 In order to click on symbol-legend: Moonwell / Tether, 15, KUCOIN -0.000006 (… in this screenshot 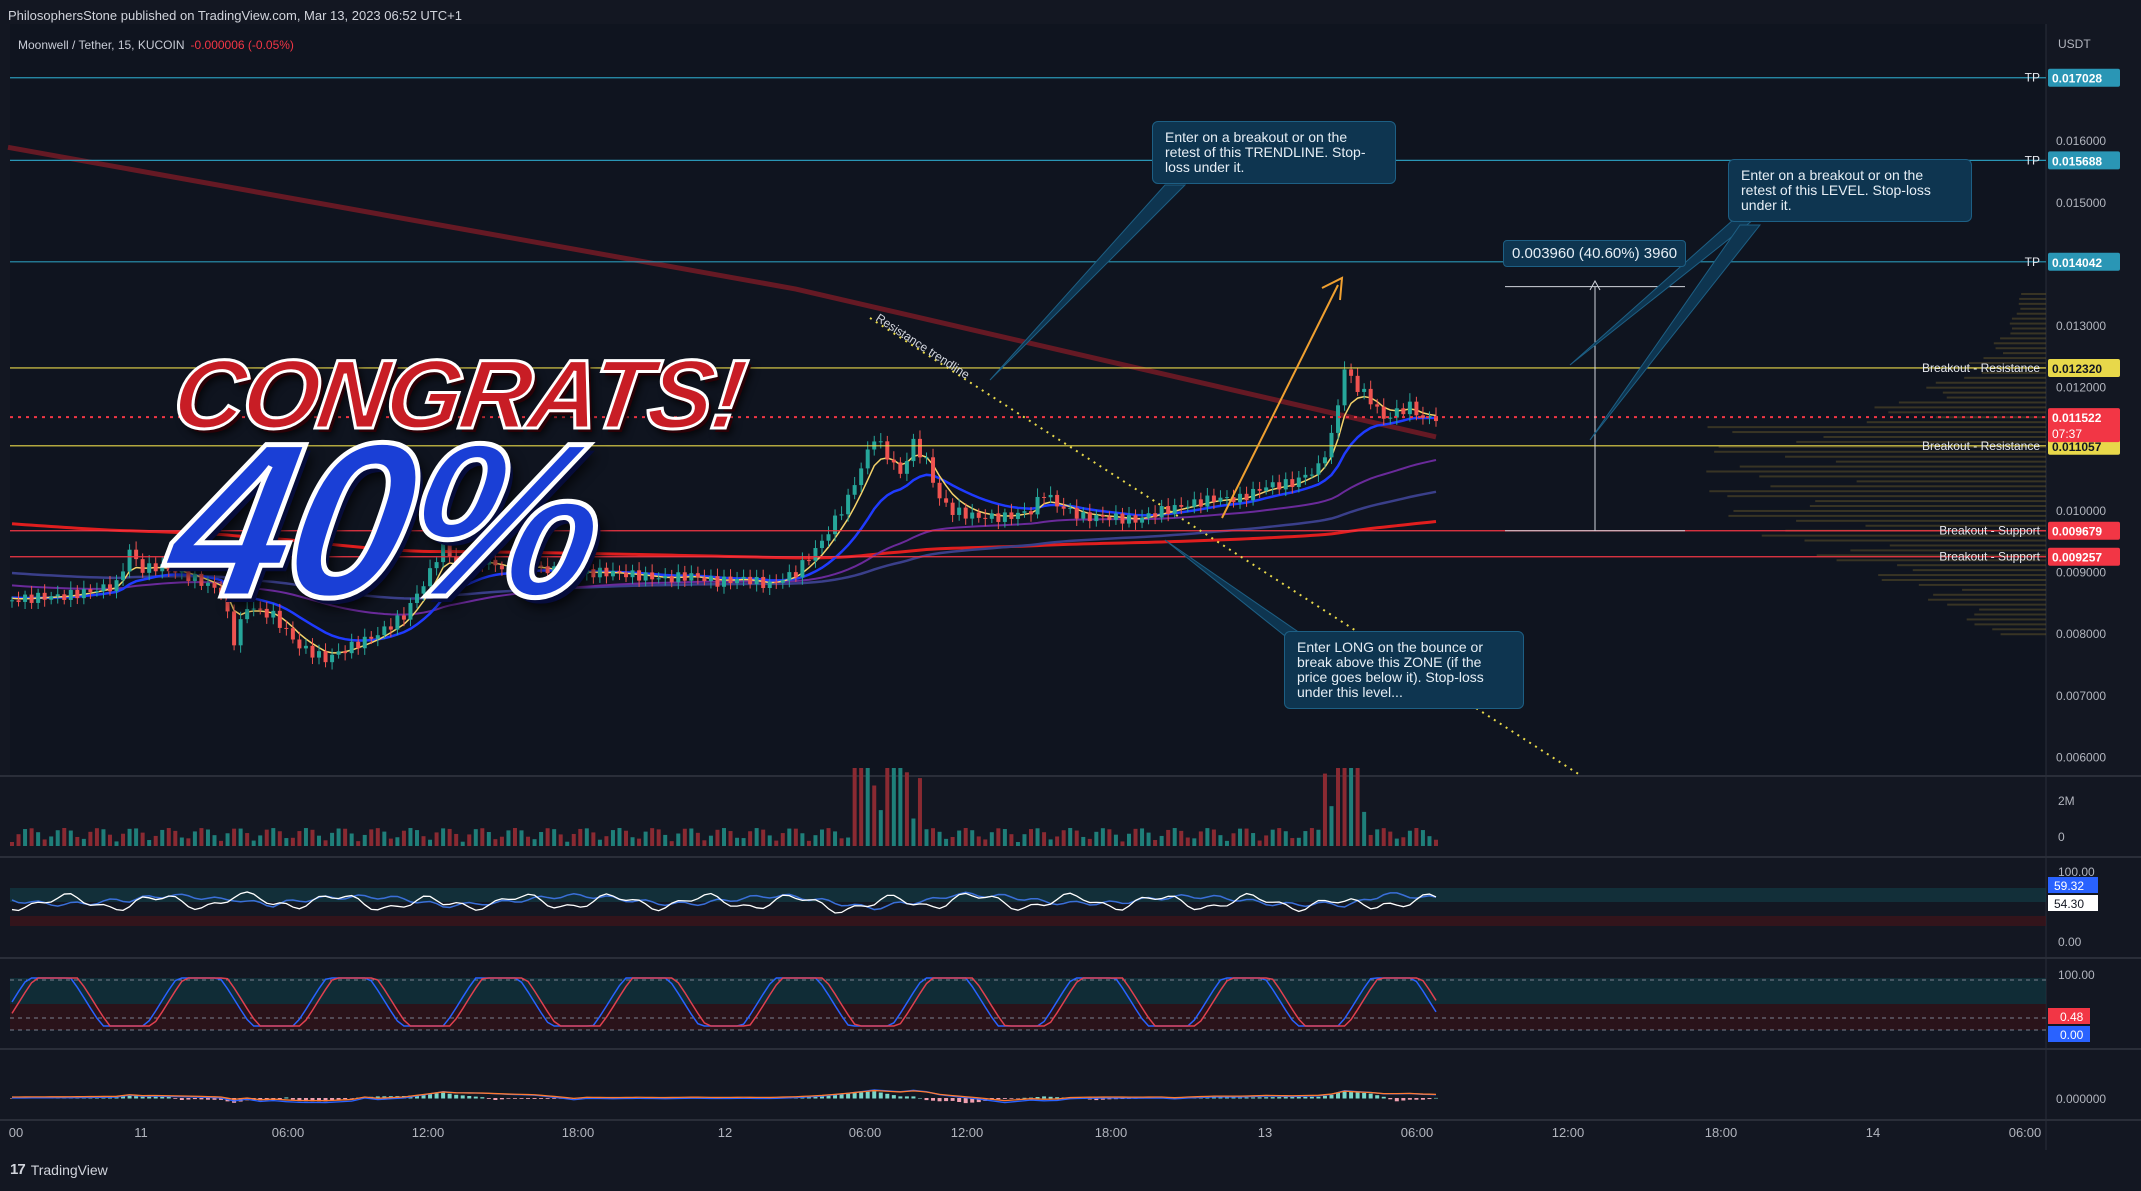, I will do `click(156, 45)`.